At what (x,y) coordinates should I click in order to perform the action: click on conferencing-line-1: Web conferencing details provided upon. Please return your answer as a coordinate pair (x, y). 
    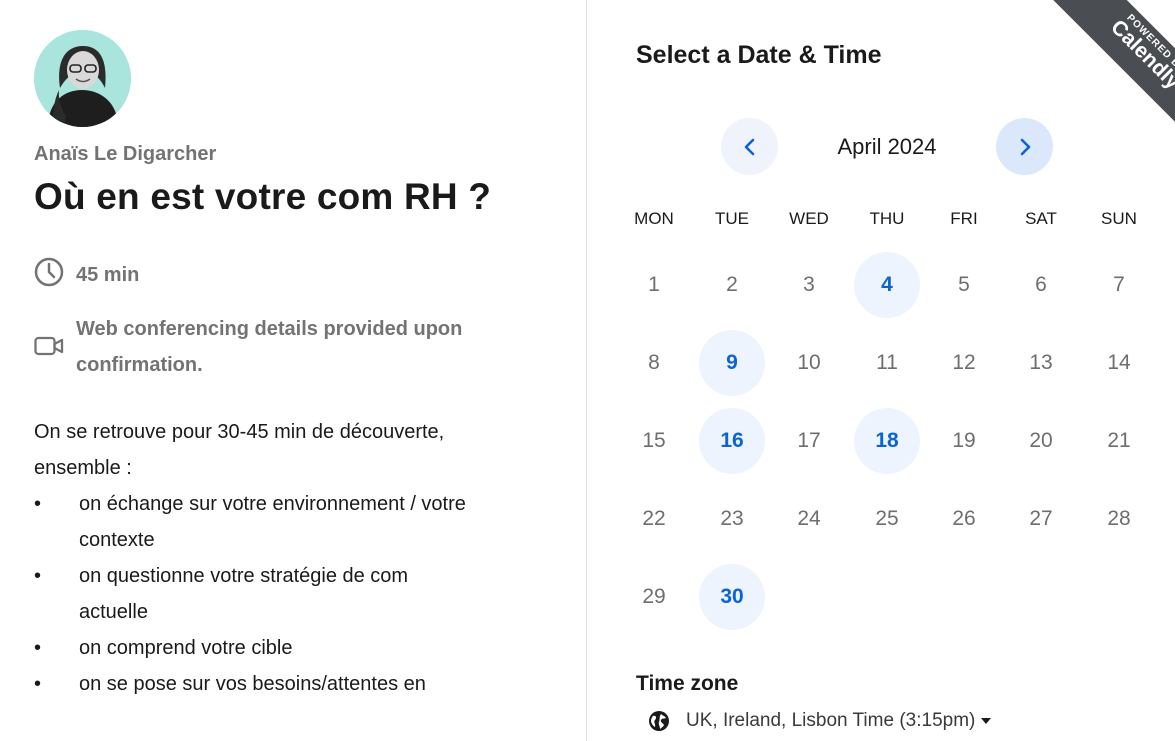
    Looking at the image, I should click on (269, 329).